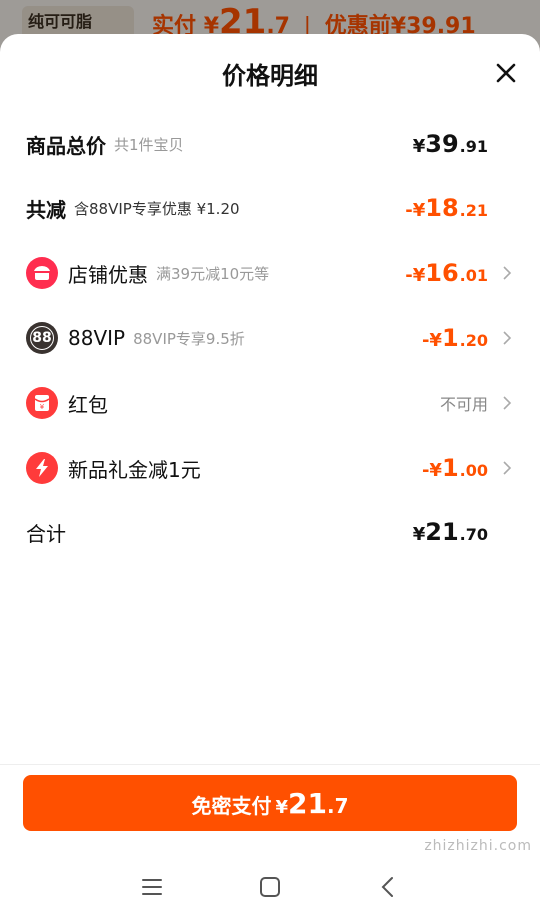  I want to click on amount-dec: .20, so click(473, 340).